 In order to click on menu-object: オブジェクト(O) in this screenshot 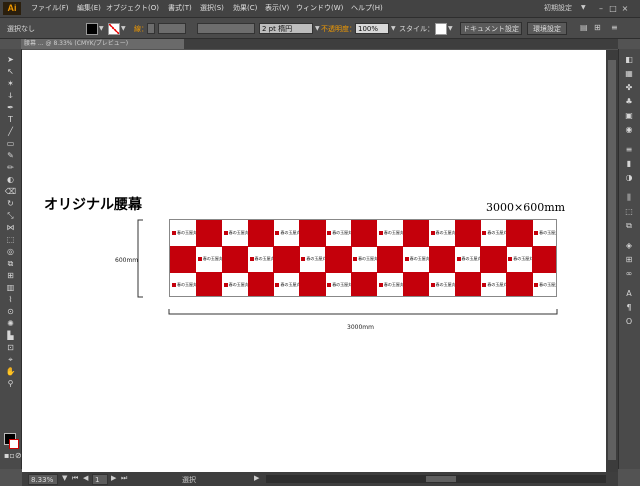, I will do `click(132, 8)`.